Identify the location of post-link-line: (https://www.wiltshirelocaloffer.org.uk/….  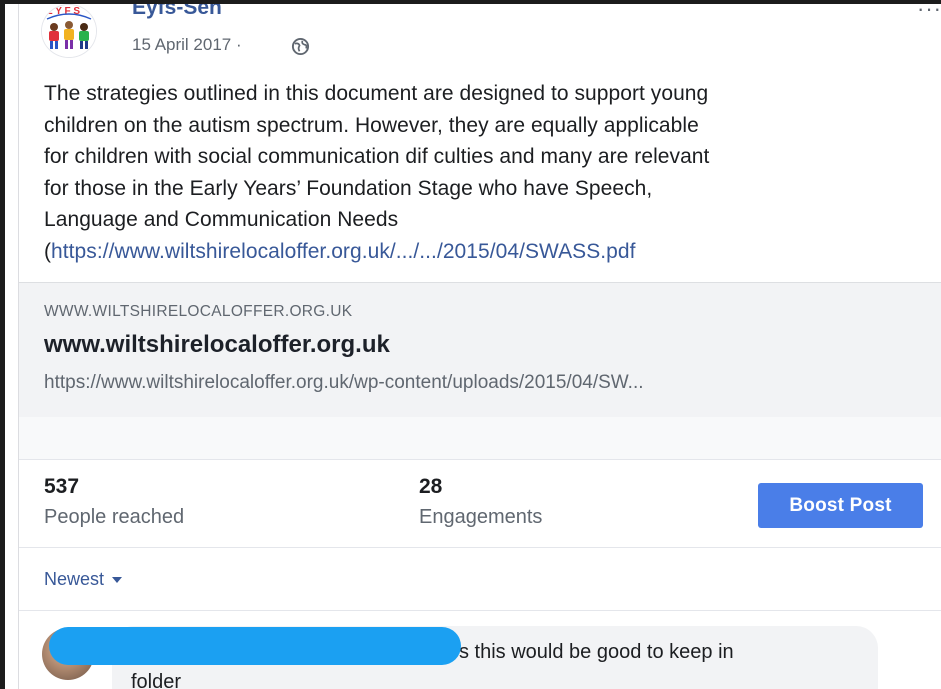
(489, 252).